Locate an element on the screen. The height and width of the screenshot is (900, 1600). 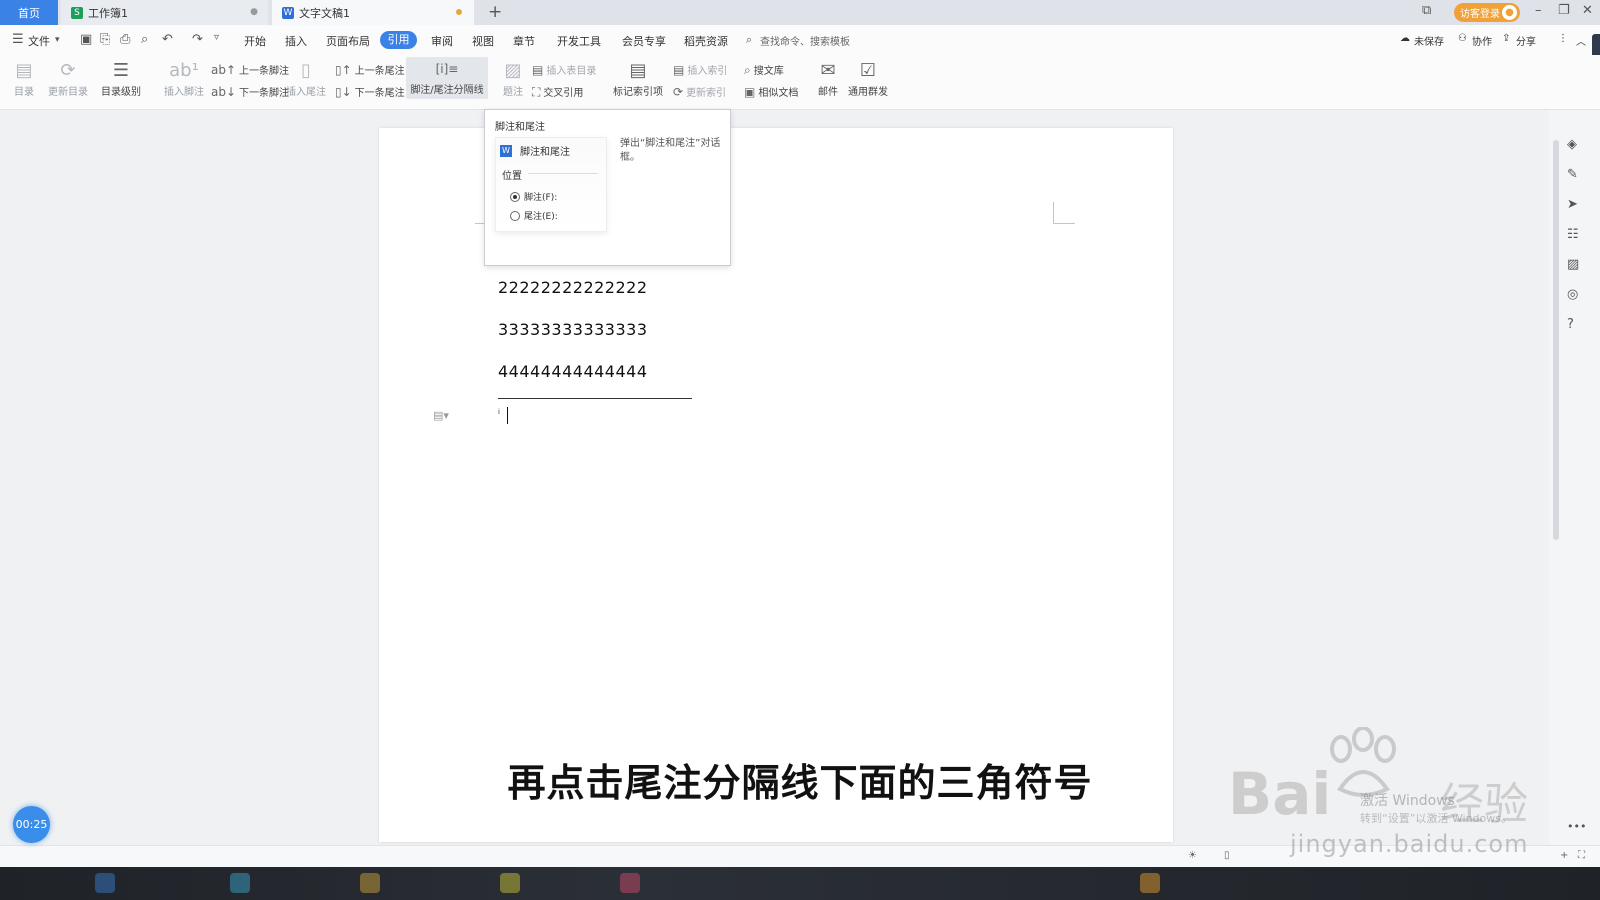
position-divider is located at coordinates (563, 173).